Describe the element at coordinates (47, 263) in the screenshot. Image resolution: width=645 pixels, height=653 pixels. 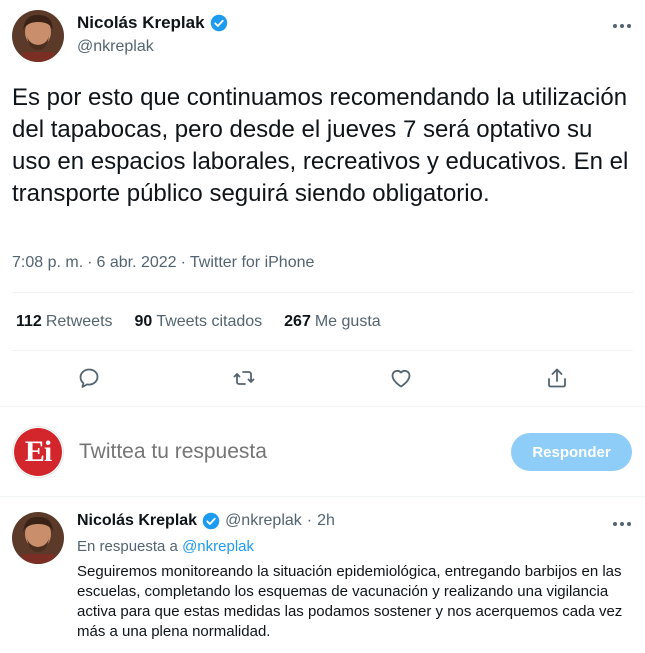
I see `tweet-time: 7:08 p. m.` at that location.